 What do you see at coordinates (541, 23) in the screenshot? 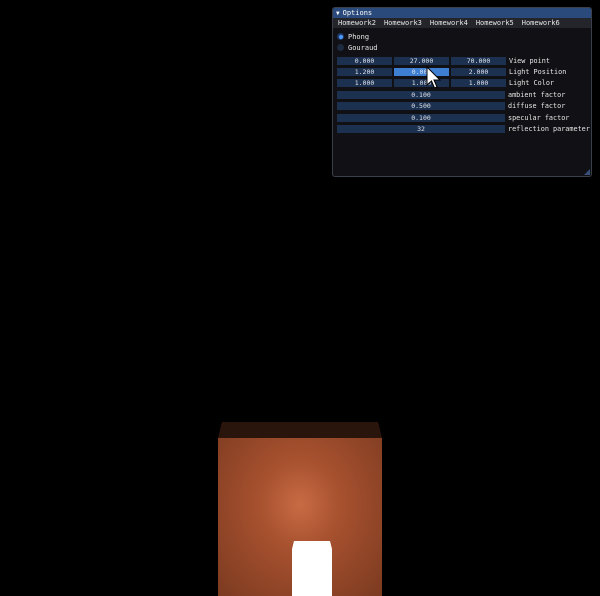
I see `menu-homework6: Homework6` at bounding box center [541, 23].